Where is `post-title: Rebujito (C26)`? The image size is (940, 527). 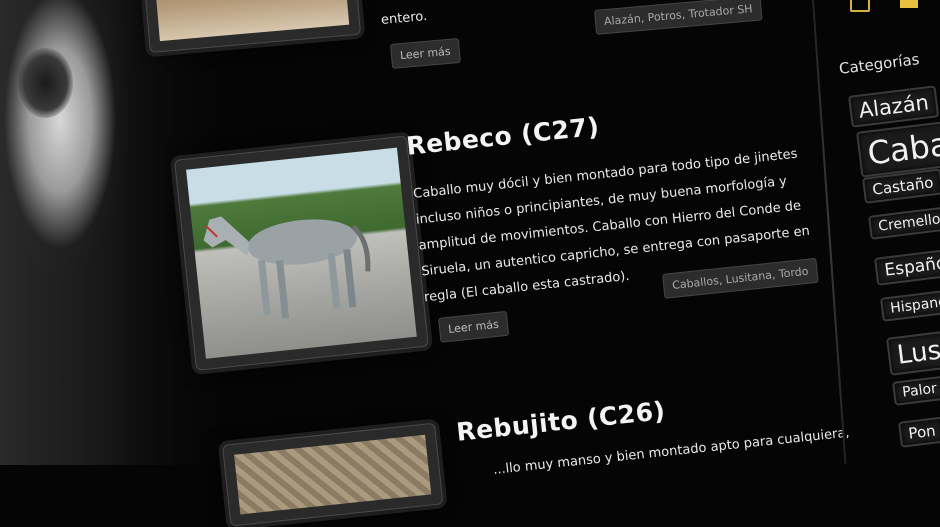 post-title: Rebujito (C26) is located at coordinates (561, 421).